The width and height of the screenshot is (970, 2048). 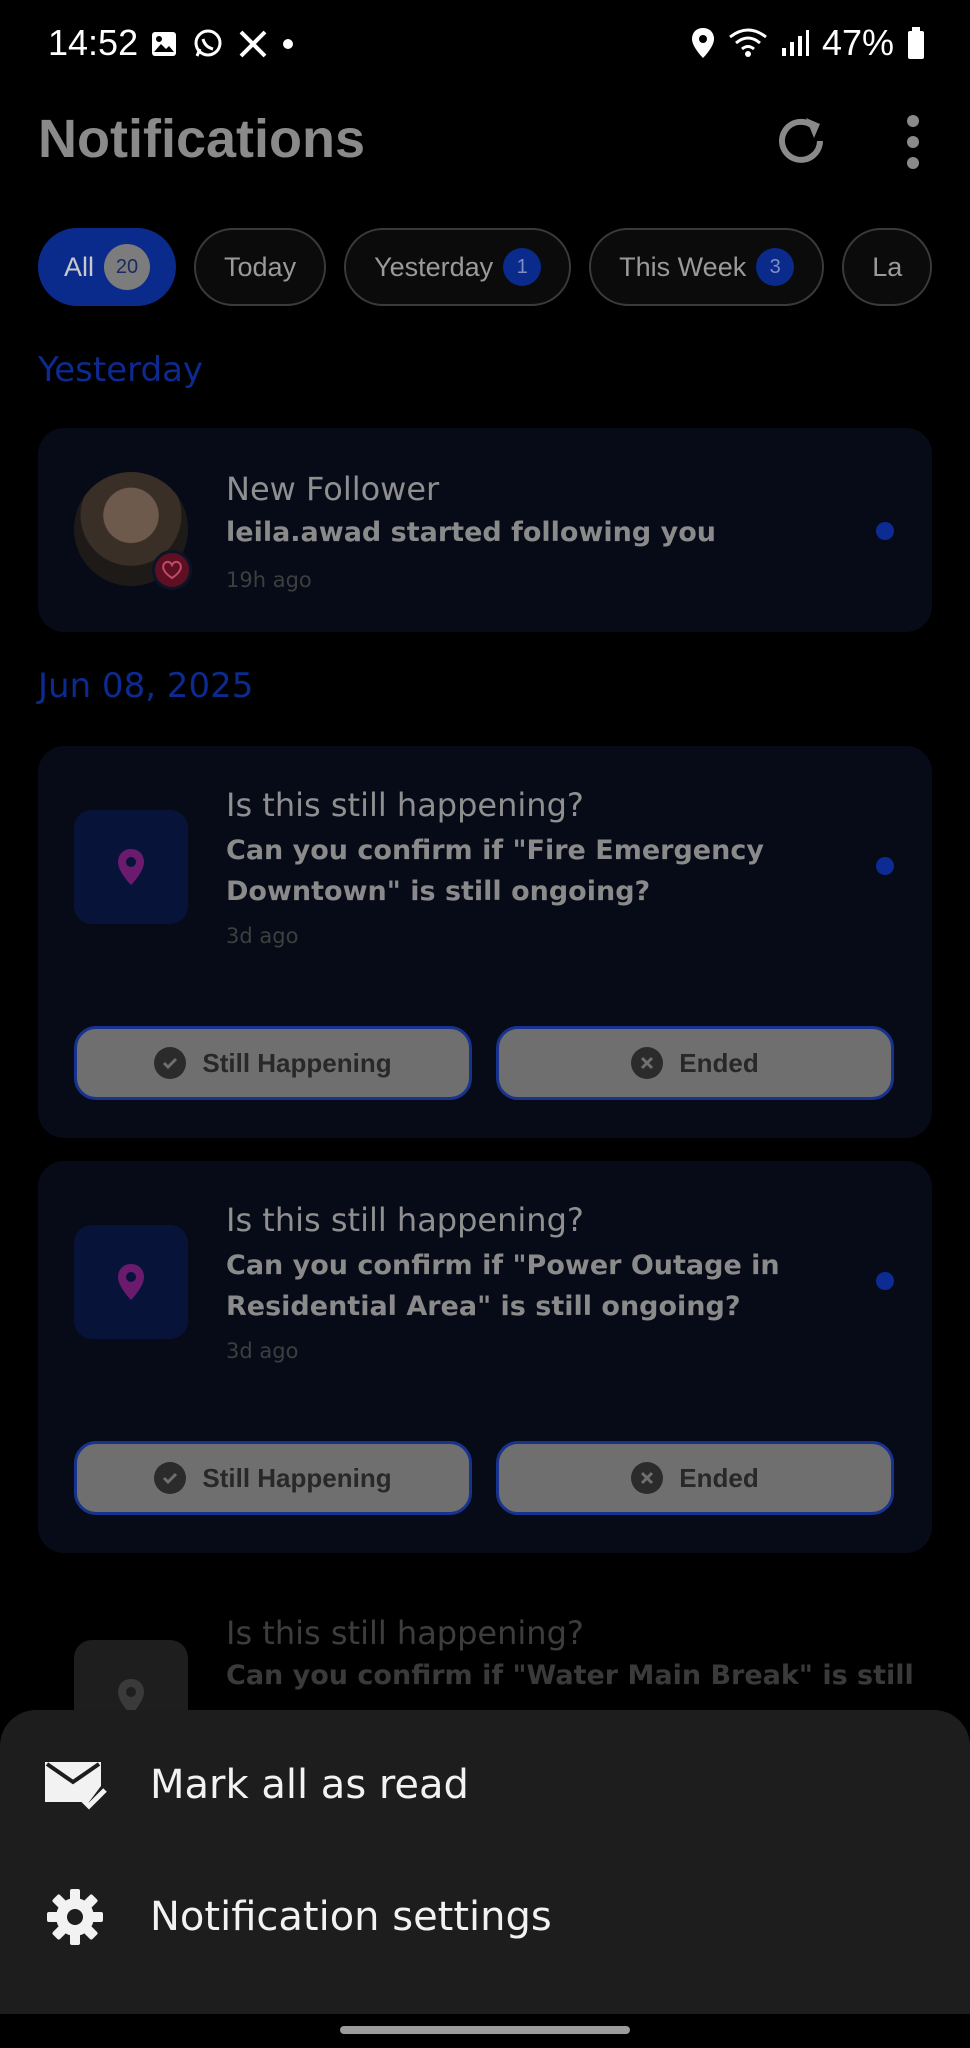 I want to click on chip-all: All 20, so click(x=107, y=267).